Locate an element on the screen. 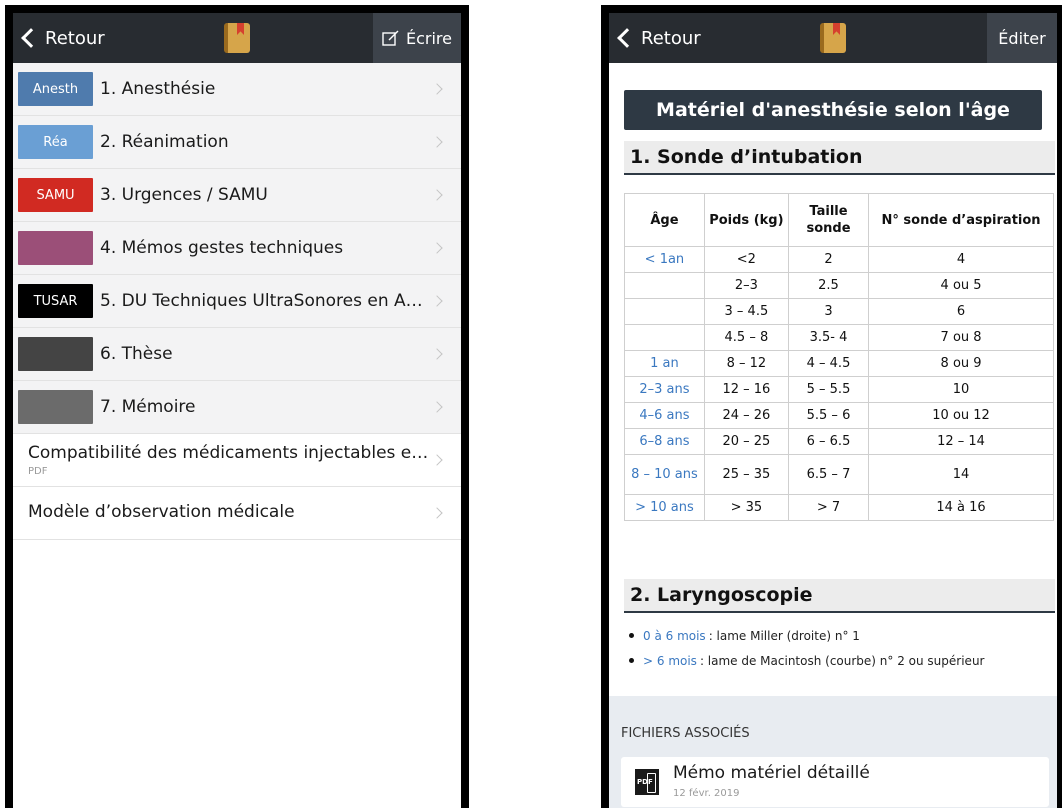  bullet-link: > 6 mois is located at coordinates (670, 661).